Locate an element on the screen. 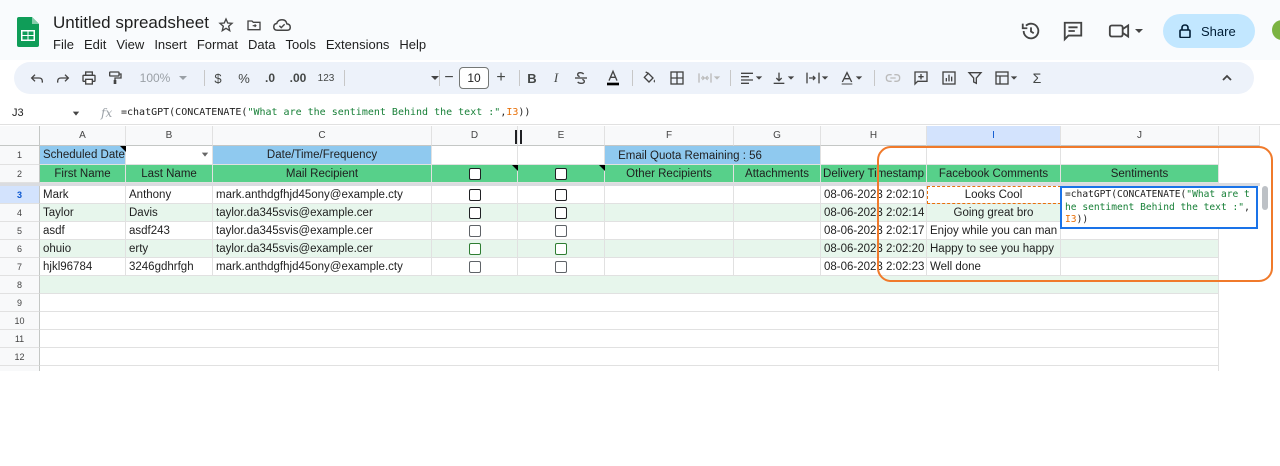  menu-help: Help is located at coordinates (412, 44).